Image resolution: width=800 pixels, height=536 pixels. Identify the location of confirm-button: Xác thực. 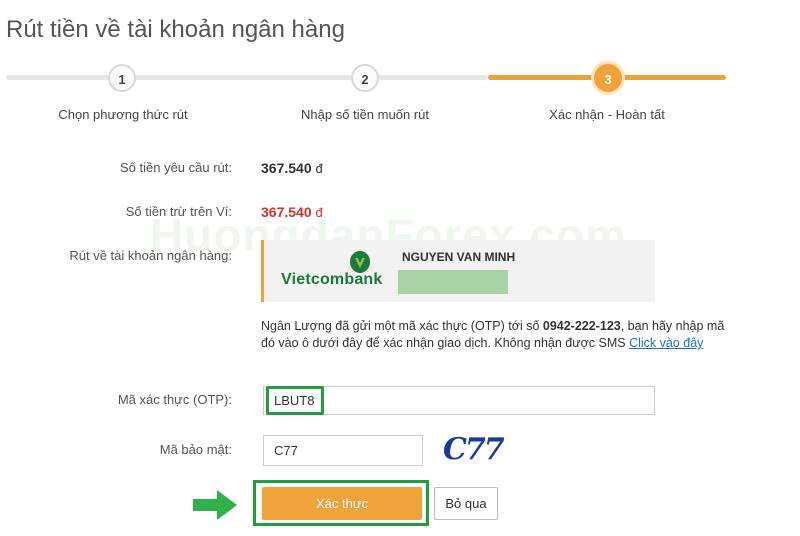
(342, 503).